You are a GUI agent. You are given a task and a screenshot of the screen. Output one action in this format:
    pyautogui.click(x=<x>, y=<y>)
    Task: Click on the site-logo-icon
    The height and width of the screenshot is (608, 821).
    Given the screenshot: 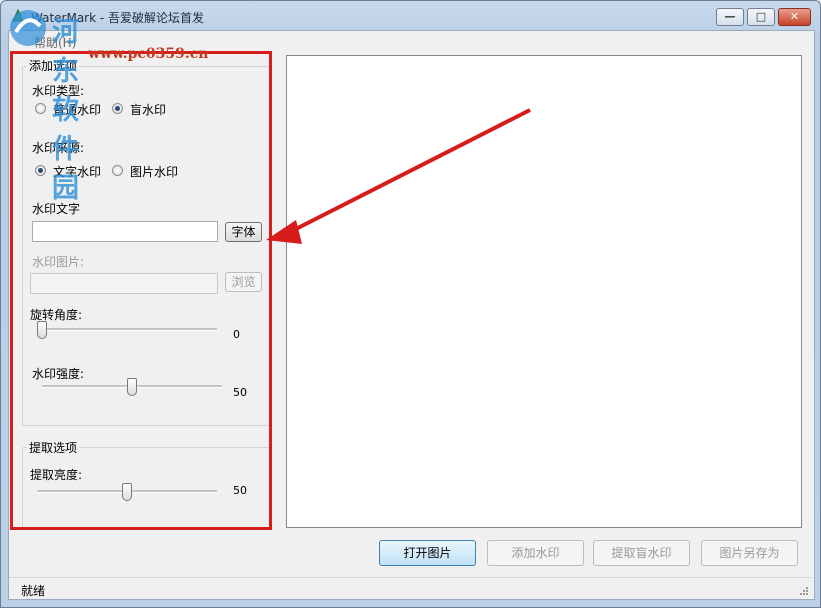 What is the action you would take?
    pyautogui.click(x=28, y=28)
    